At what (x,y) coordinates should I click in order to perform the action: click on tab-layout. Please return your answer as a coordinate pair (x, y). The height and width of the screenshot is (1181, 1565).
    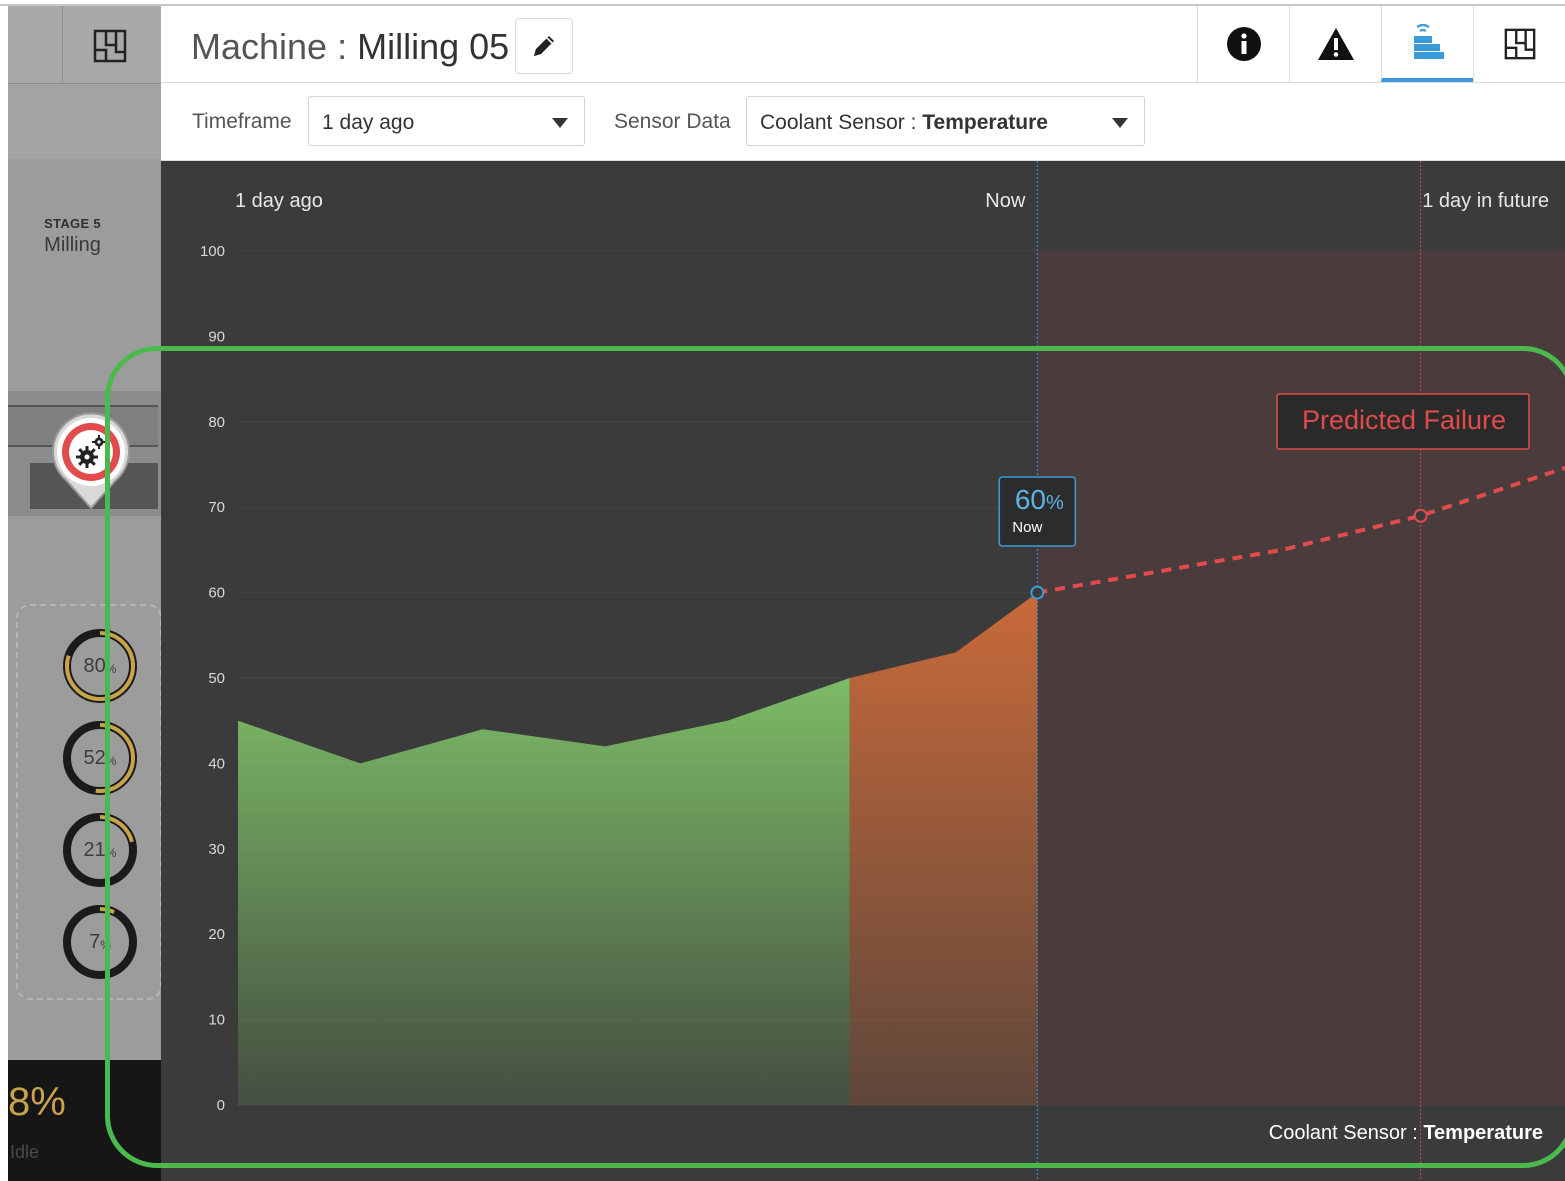
    Looking at the image, I should click on (1519, 44).